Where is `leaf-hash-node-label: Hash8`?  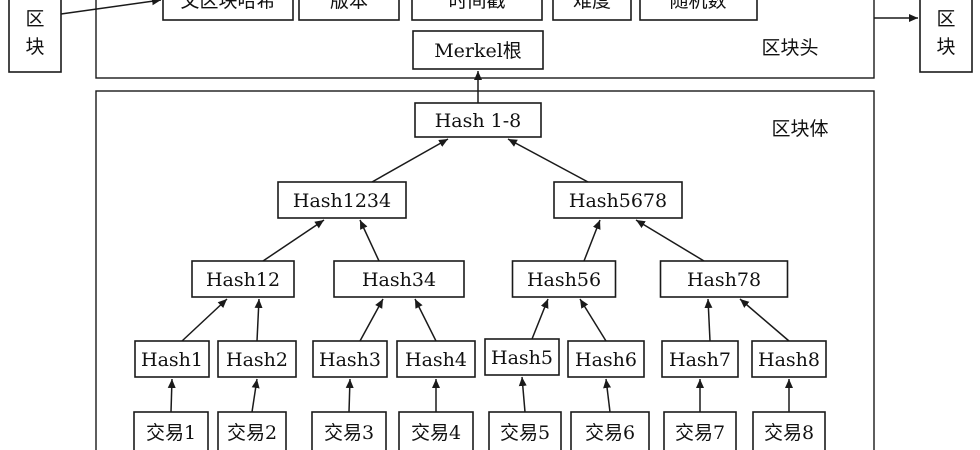 leaf-hash-node-label: Hash8 is located at coordinates (789, 360).